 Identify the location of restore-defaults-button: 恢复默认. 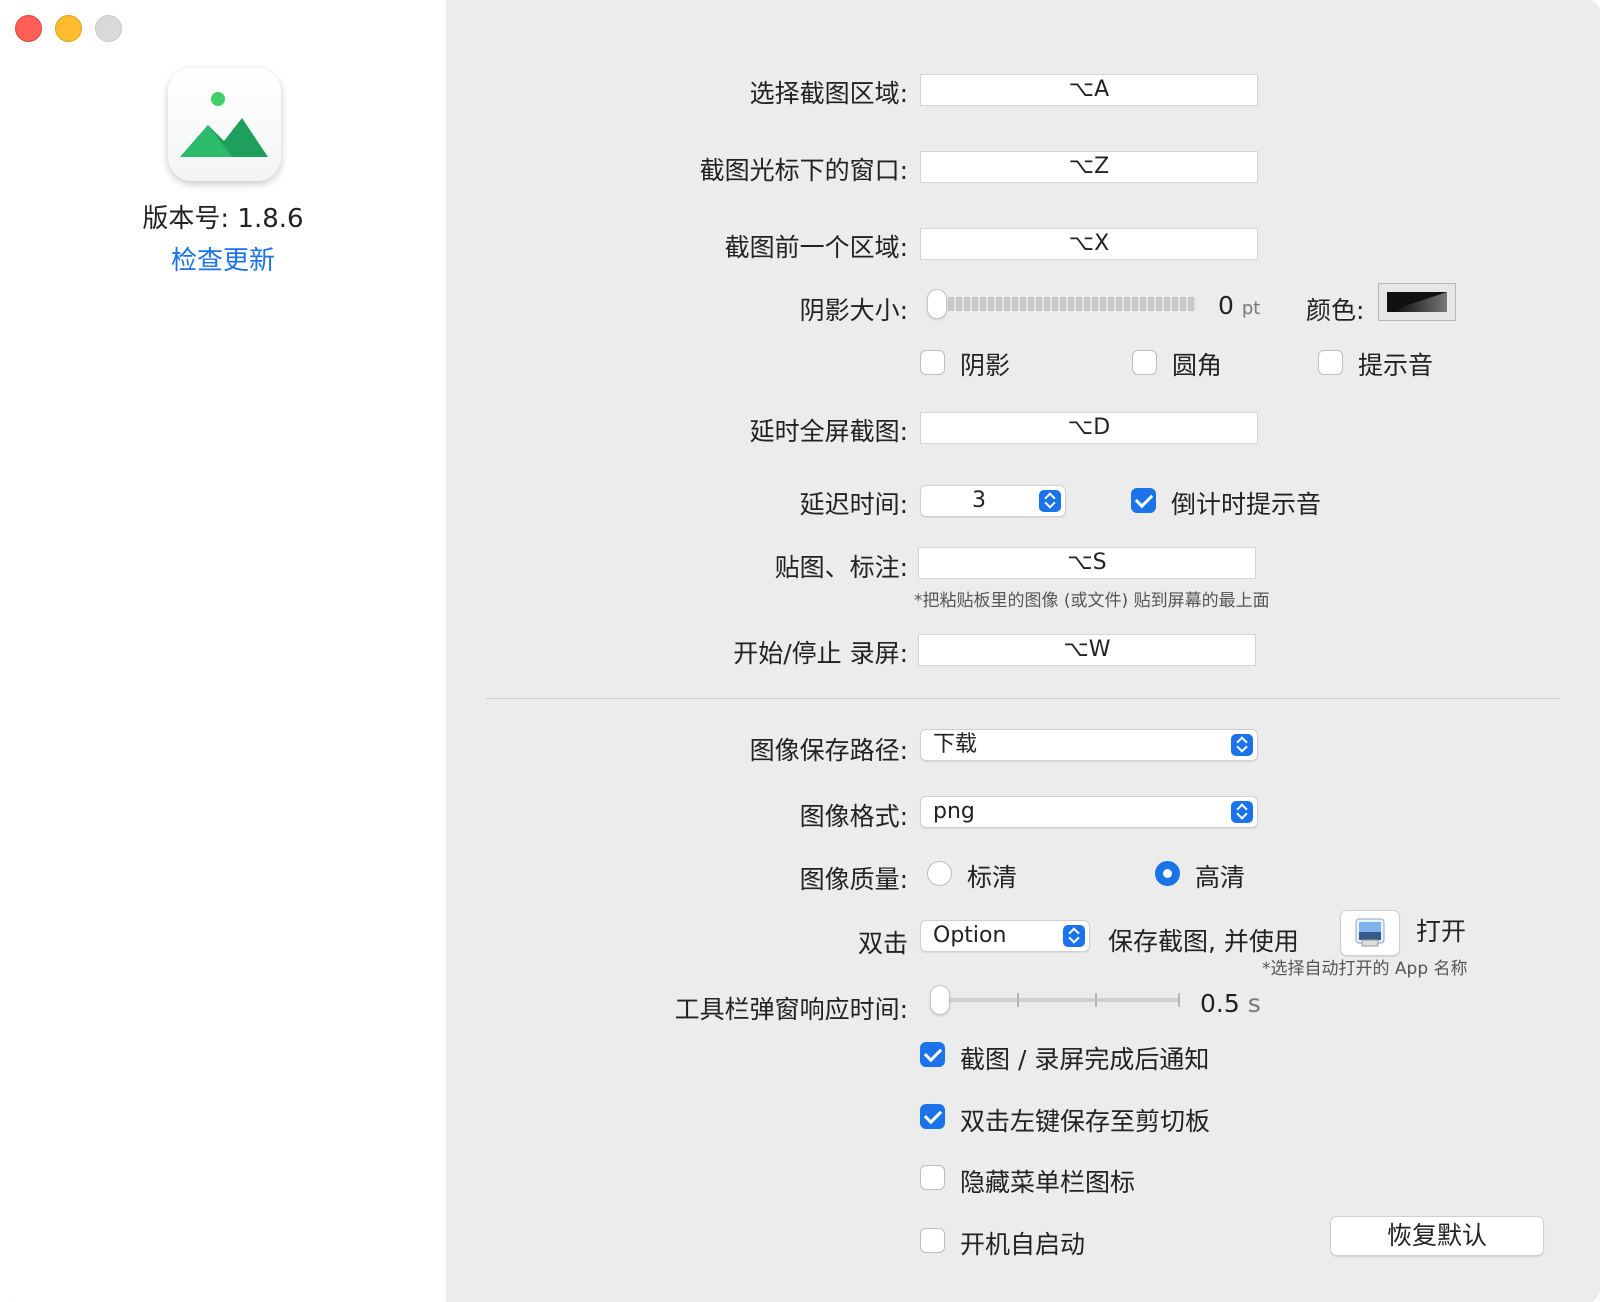
(1437, 1236).